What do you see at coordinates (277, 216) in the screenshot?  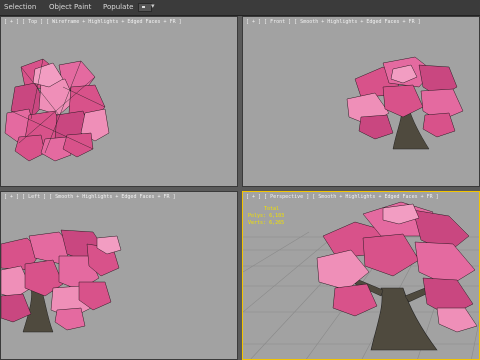 I see `polys-value: 6,103` at bounding box center [277, 216].